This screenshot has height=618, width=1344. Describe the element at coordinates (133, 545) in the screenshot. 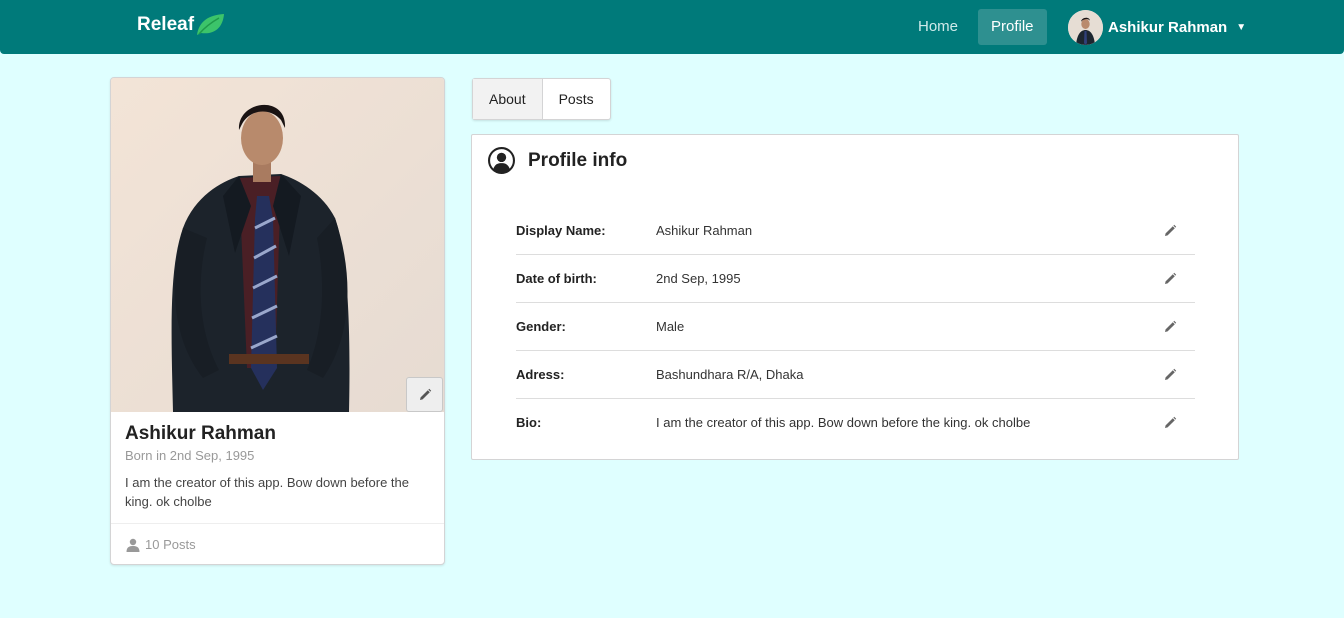

I see `user-icon` at that location.